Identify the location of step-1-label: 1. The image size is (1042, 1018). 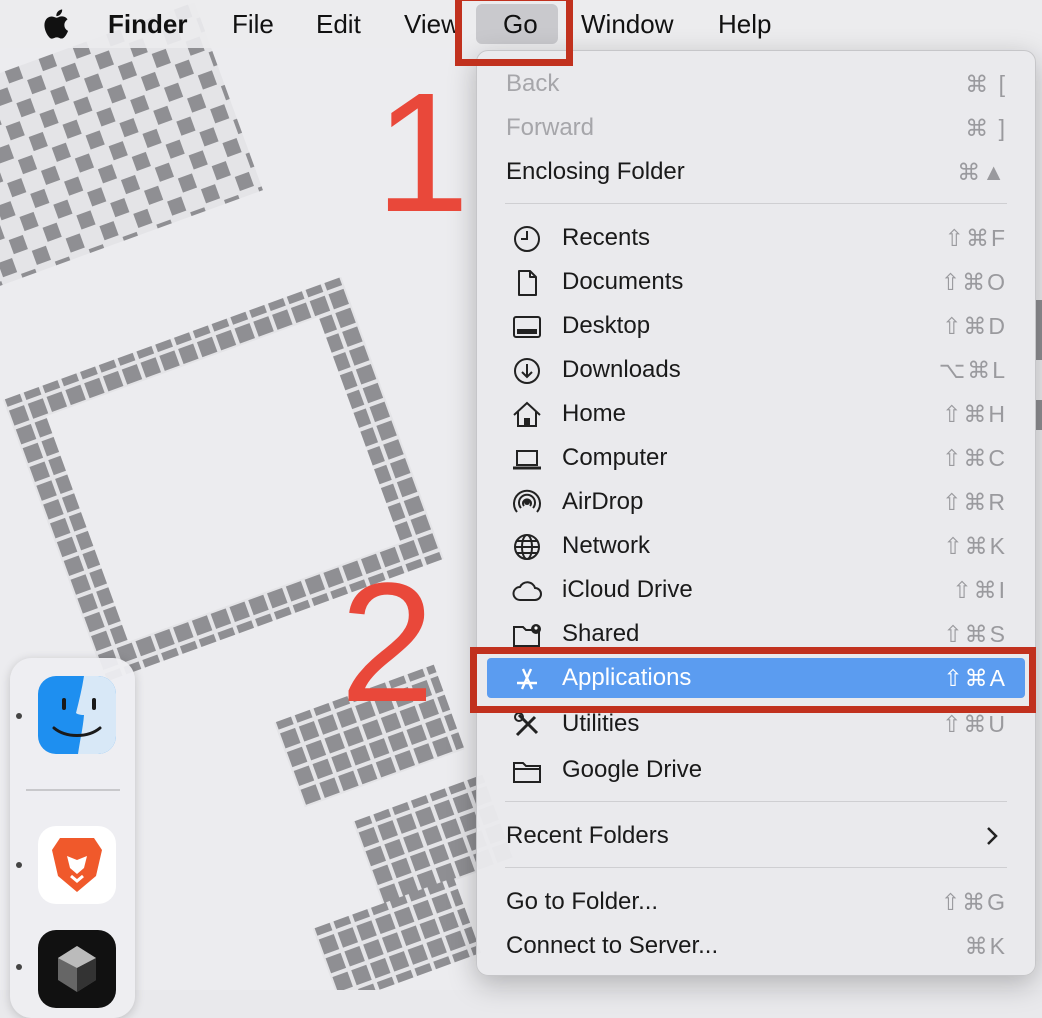
(422, 153).